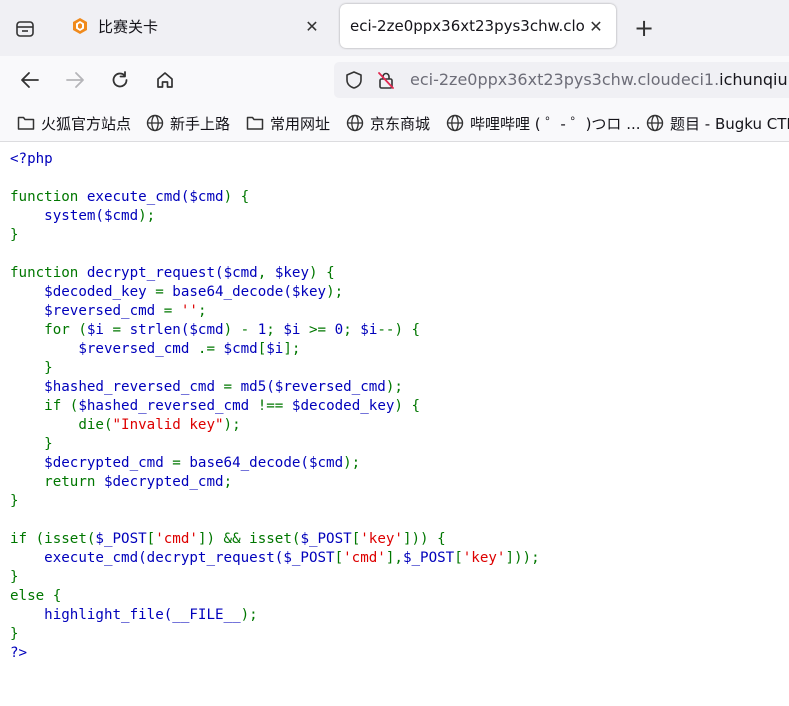 This screenshot has height=706, width=789. I want to click on code-token: base64_decode(, so click(249, 463).